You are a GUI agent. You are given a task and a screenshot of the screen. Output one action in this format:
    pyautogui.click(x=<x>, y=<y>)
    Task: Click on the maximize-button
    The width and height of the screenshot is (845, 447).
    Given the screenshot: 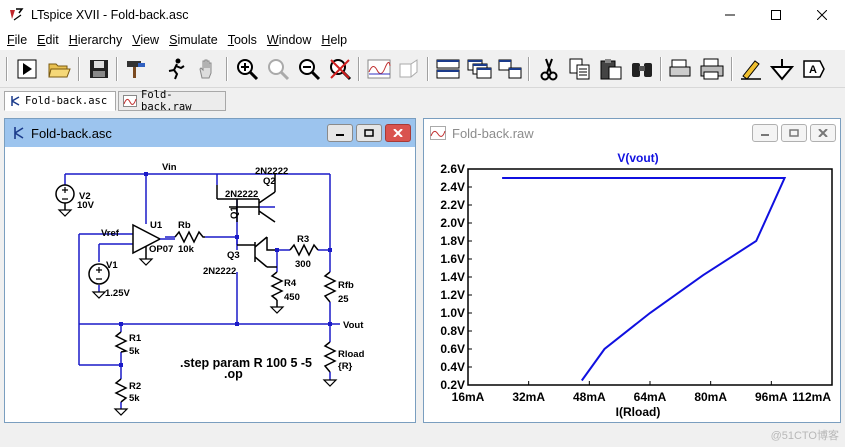 What is the action you would take?
    pyautogui.click(x=776, y=15)
    